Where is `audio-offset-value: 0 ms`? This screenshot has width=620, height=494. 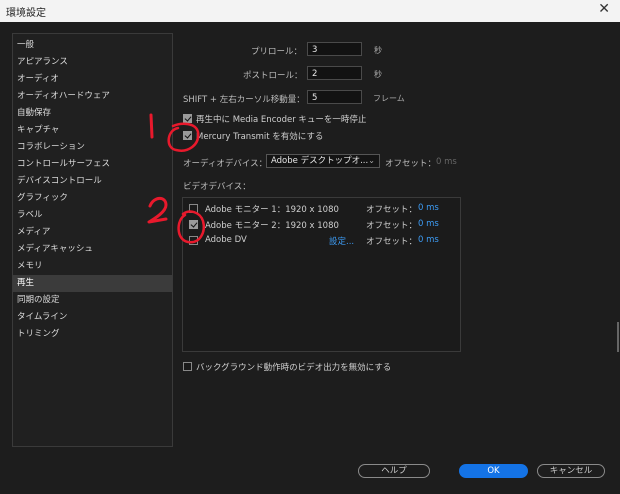 audio-offset-value: 0 ms is located at coordinates (446, 162).